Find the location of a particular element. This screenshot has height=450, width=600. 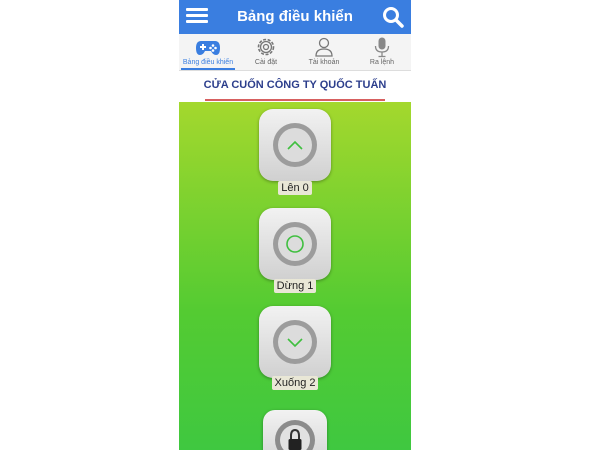

tab-settings: Cài đặt is located at coordinates (266, 52).